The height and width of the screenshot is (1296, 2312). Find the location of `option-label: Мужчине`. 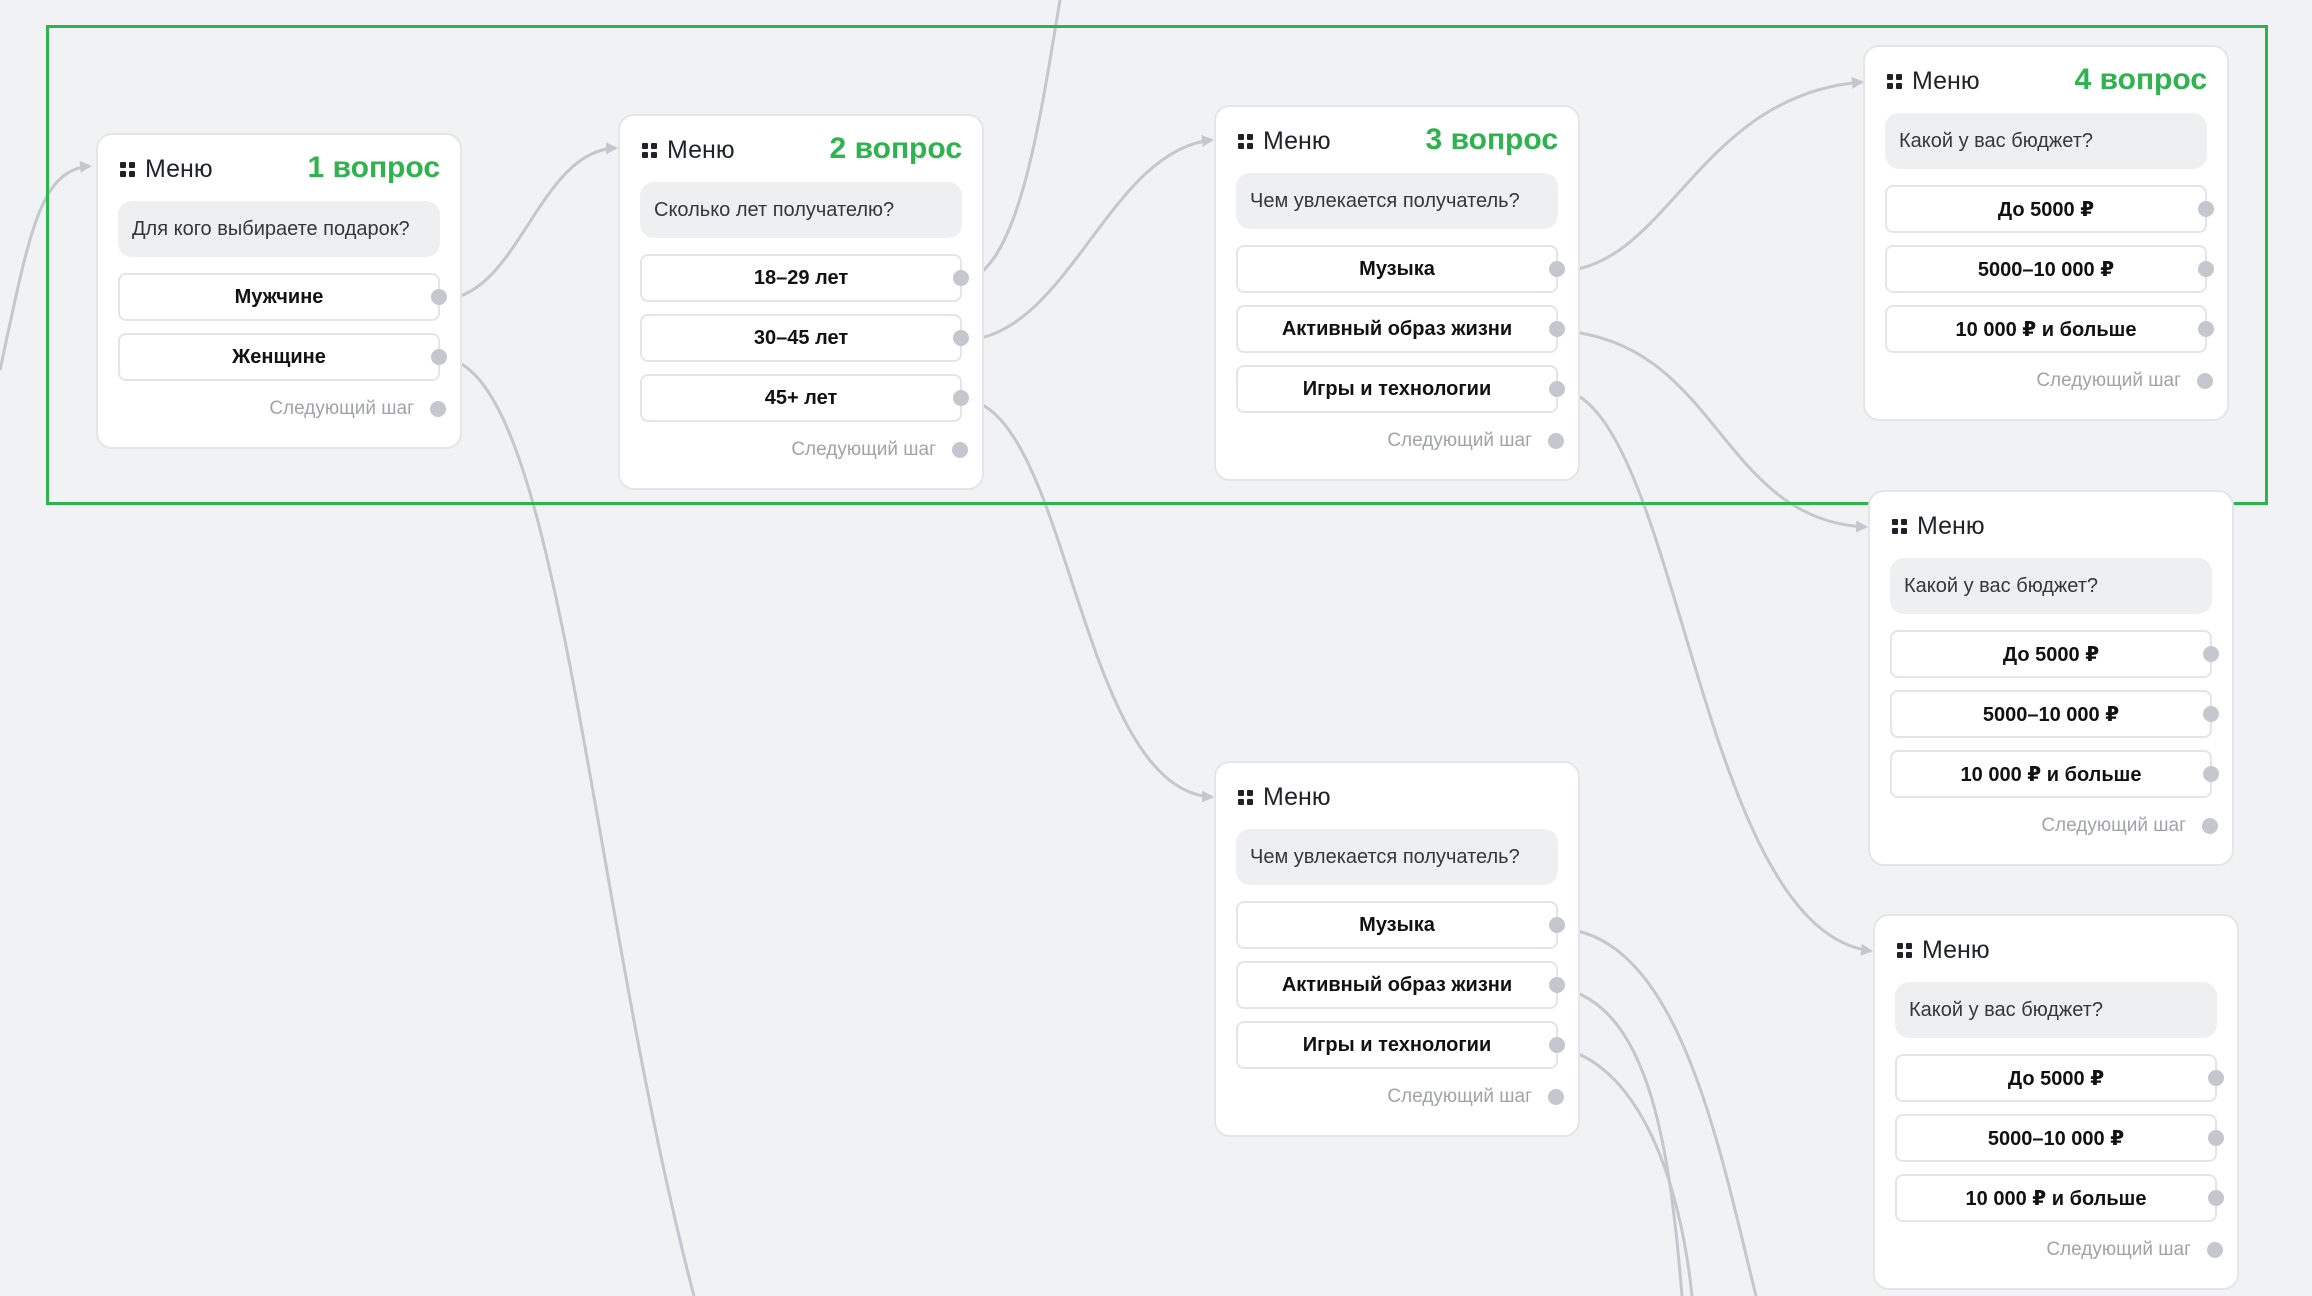

option-label: Мужчине is located at coordinates (279, 296).